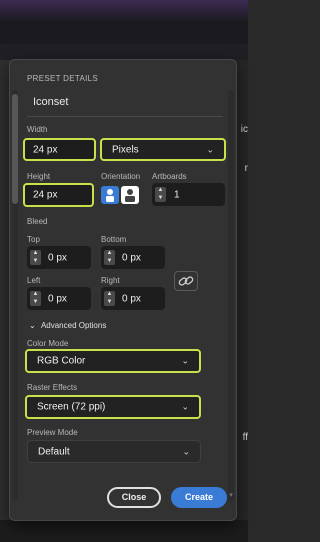  I want to click on advanced-options-label: Advanced Options, so click(73, 325).